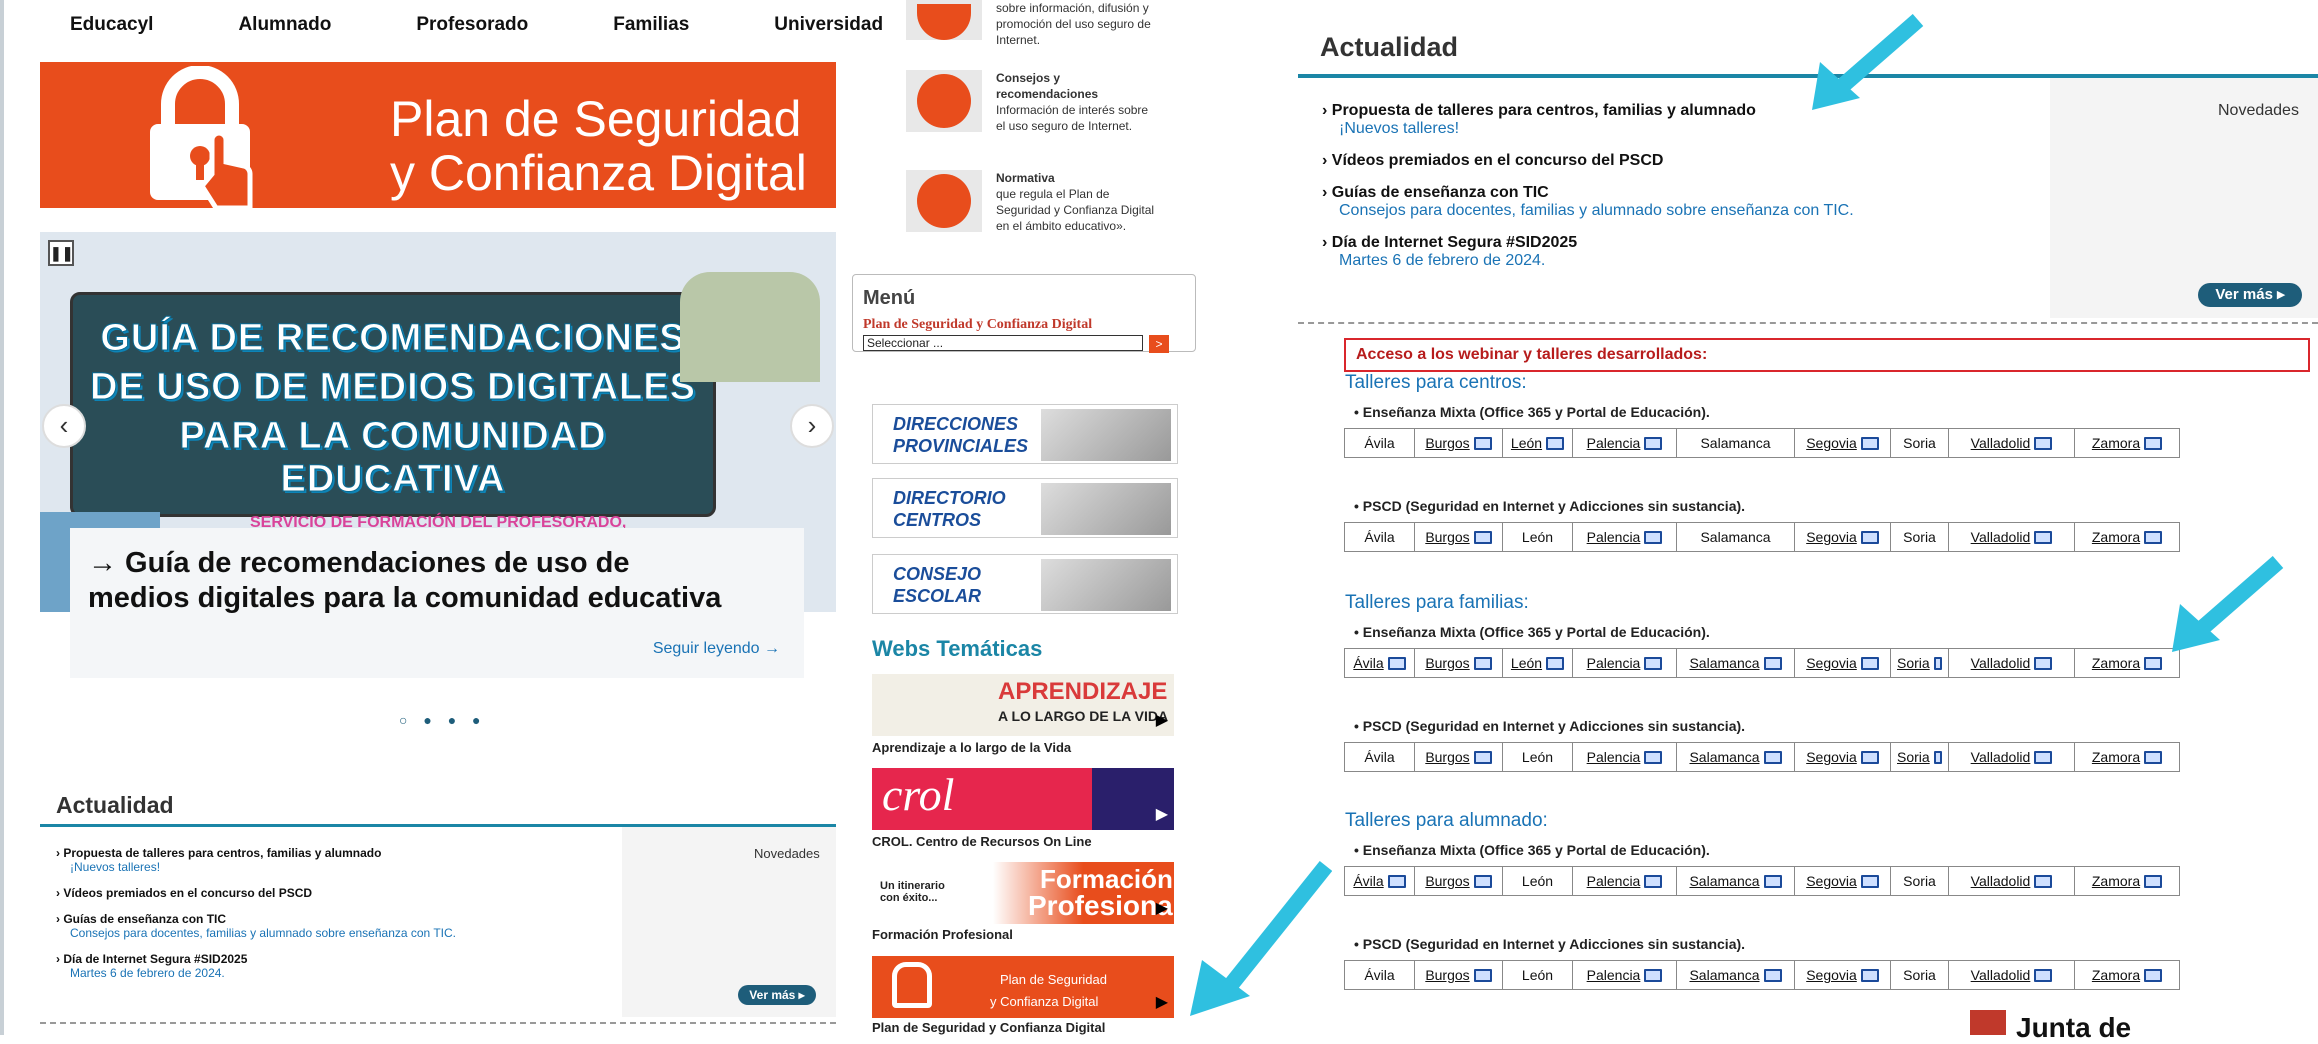 The height and width of the screenshot is (1044, 2318). I want to click on banner-line2: y Confianza Digital, so click(598, 173).